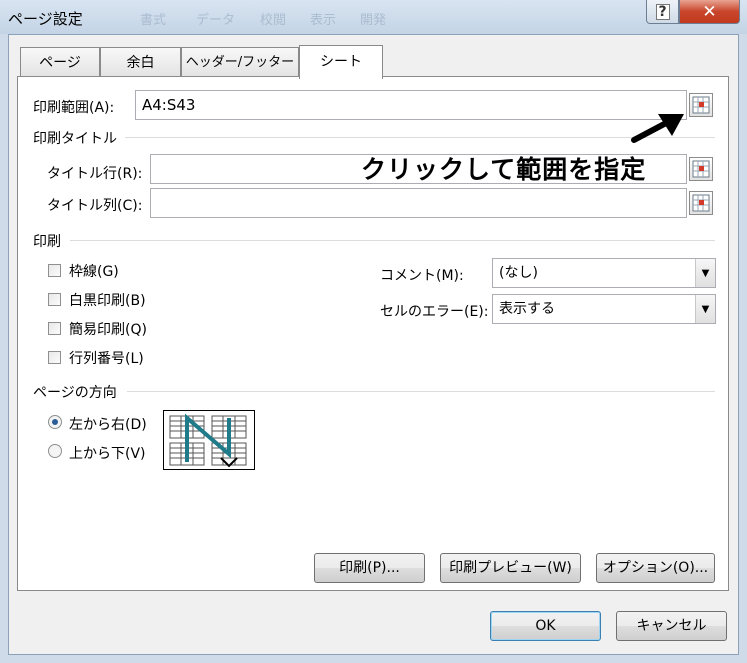  What do you see at coordinates (604, 273) in the screenshot?
I see `comments-select: (なし) ▼` at bounding box center [604, 273].